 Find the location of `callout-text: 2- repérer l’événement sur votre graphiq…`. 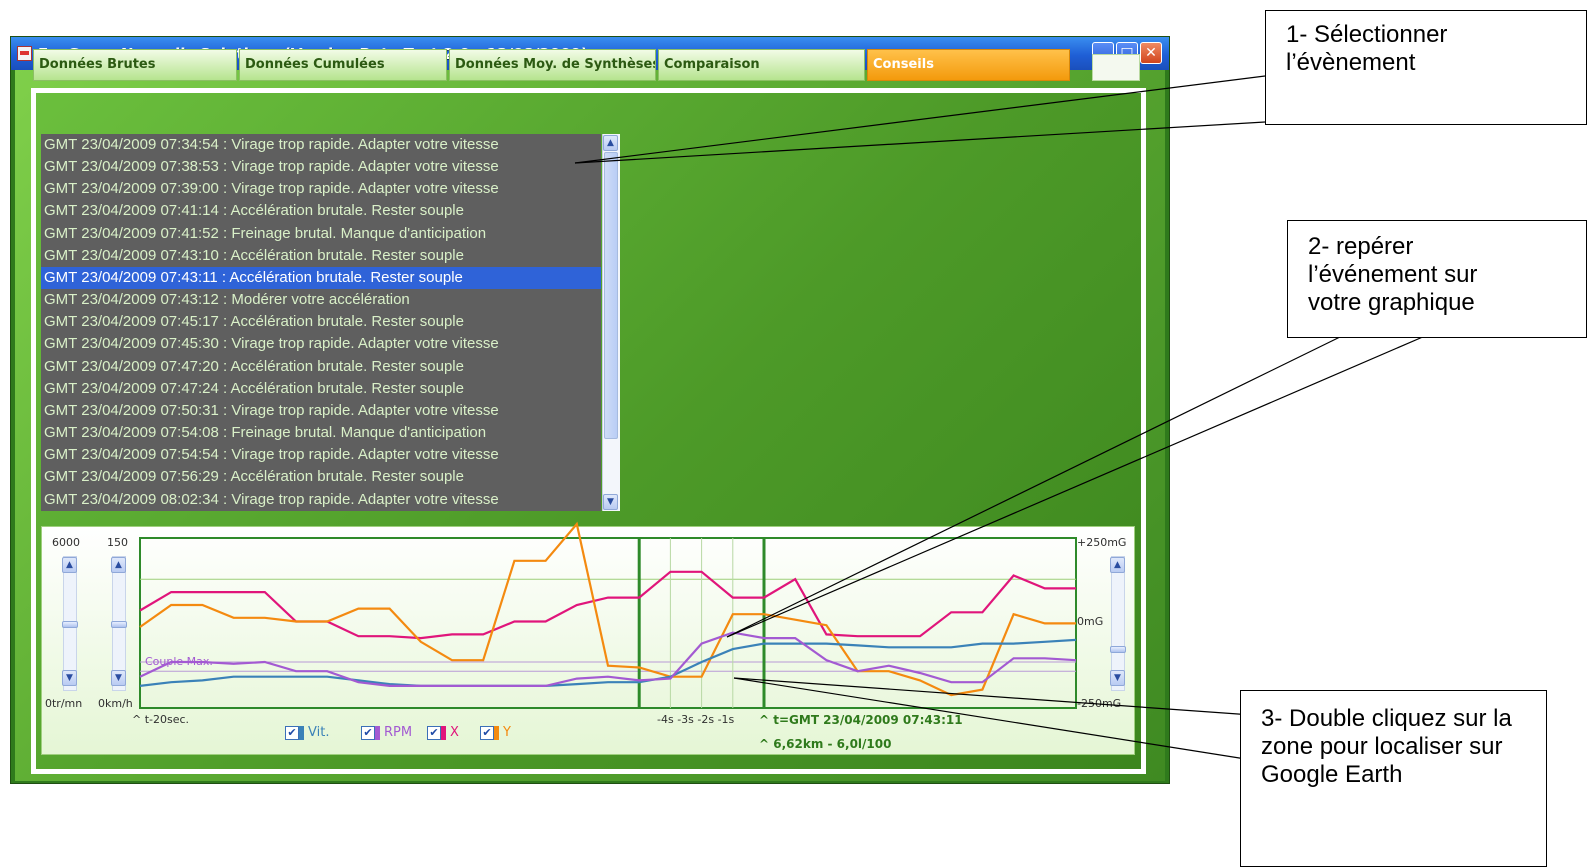

callout-text: 2- repérer l’événement sur votre graphiq… is located at coordinates (1393, 274).